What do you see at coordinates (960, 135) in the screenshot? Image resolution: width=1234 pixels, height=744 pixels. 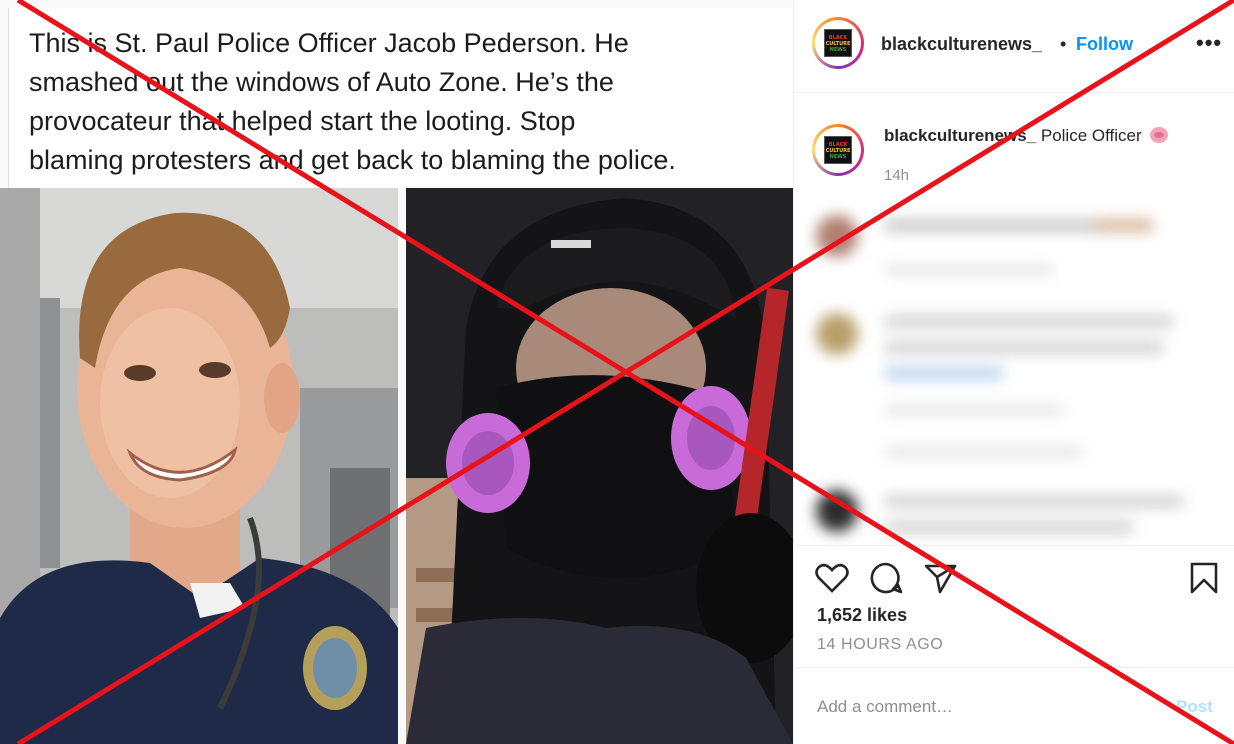 I see `caption-username: blackculturenews_` at bounding box center [960, 135].